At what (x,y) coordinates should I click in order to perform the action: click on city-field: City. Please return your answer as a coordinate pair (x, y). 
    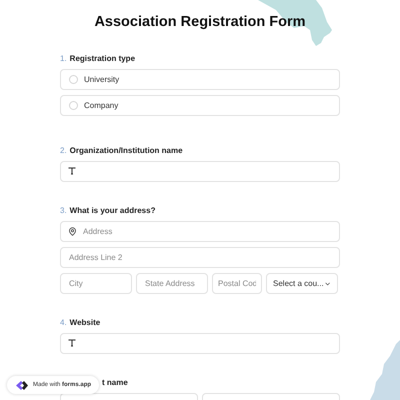
    Looking at the image, I should click on (96, 283).